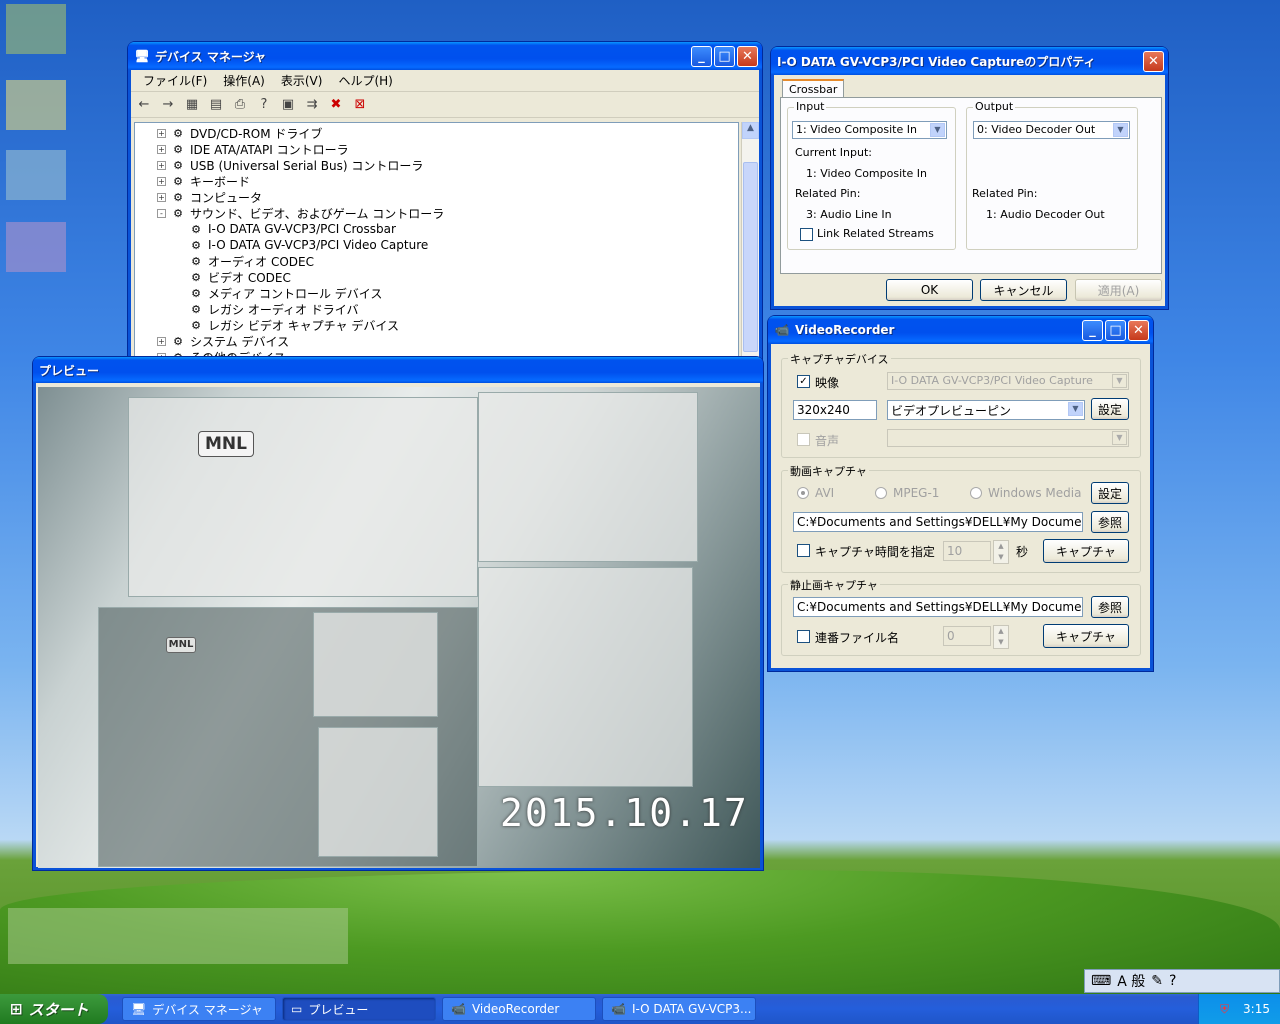  Describe the element at coordinates (447, 245) in the screenshot. I see `tree-node: ⚙ I-O DATA GV-VCP3/PCI Video Capture` at that location.